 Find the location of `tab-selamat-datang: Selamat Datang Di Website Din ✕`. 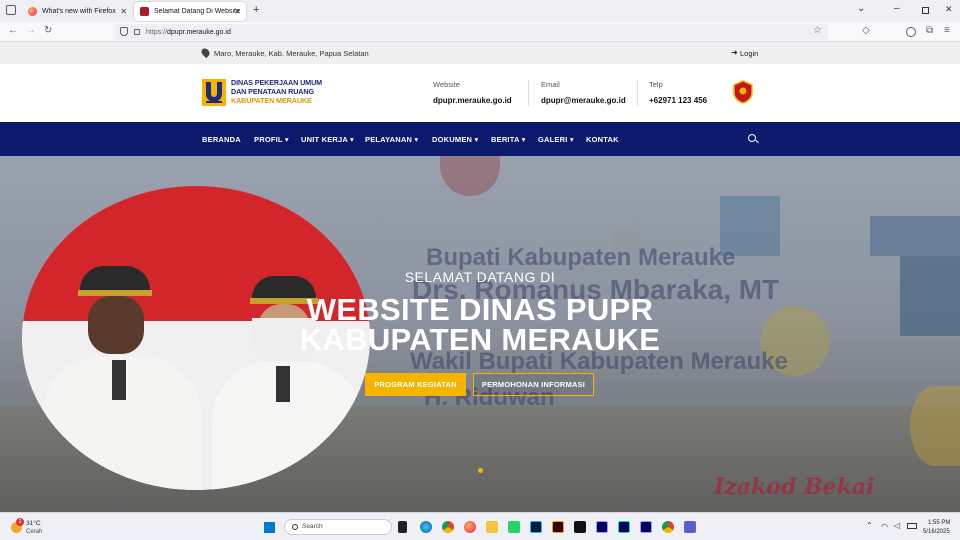

tab-selamat-datang: Selamat Datang Di Website Din ✕ is located at coordinates (190, 11).